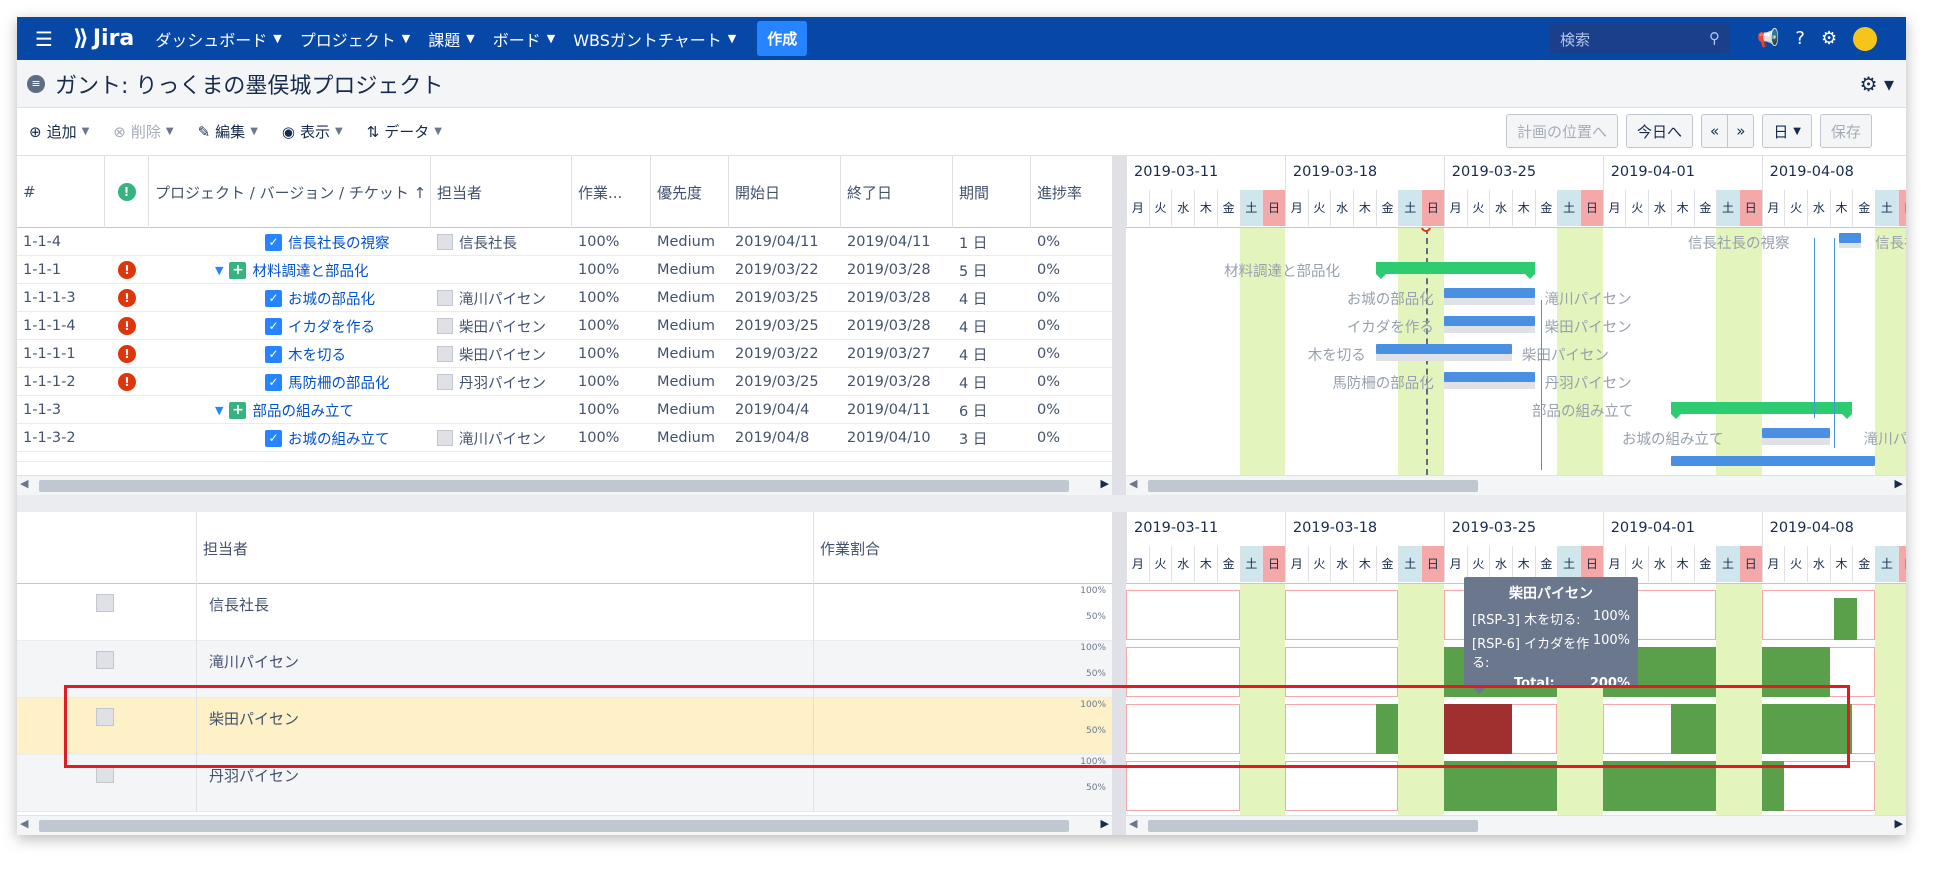 The height and width of the screenshot is (883, 1954). I want to click on row-title: ▼ + 材料調達と部品化, so click(290, 270).